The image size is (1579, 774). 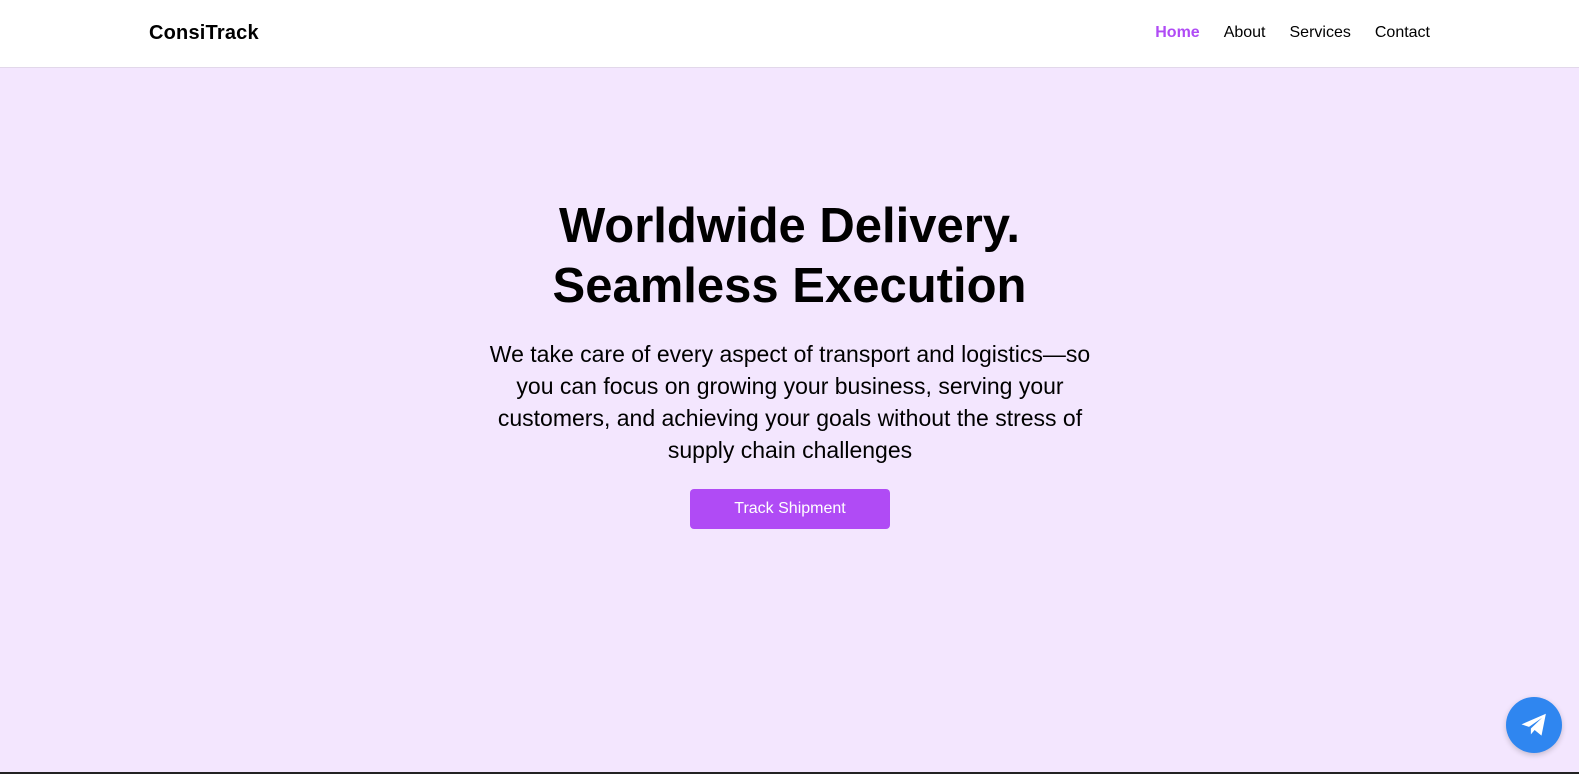 I want to click on paper-plane-icon, so click(x=1533, y=724).